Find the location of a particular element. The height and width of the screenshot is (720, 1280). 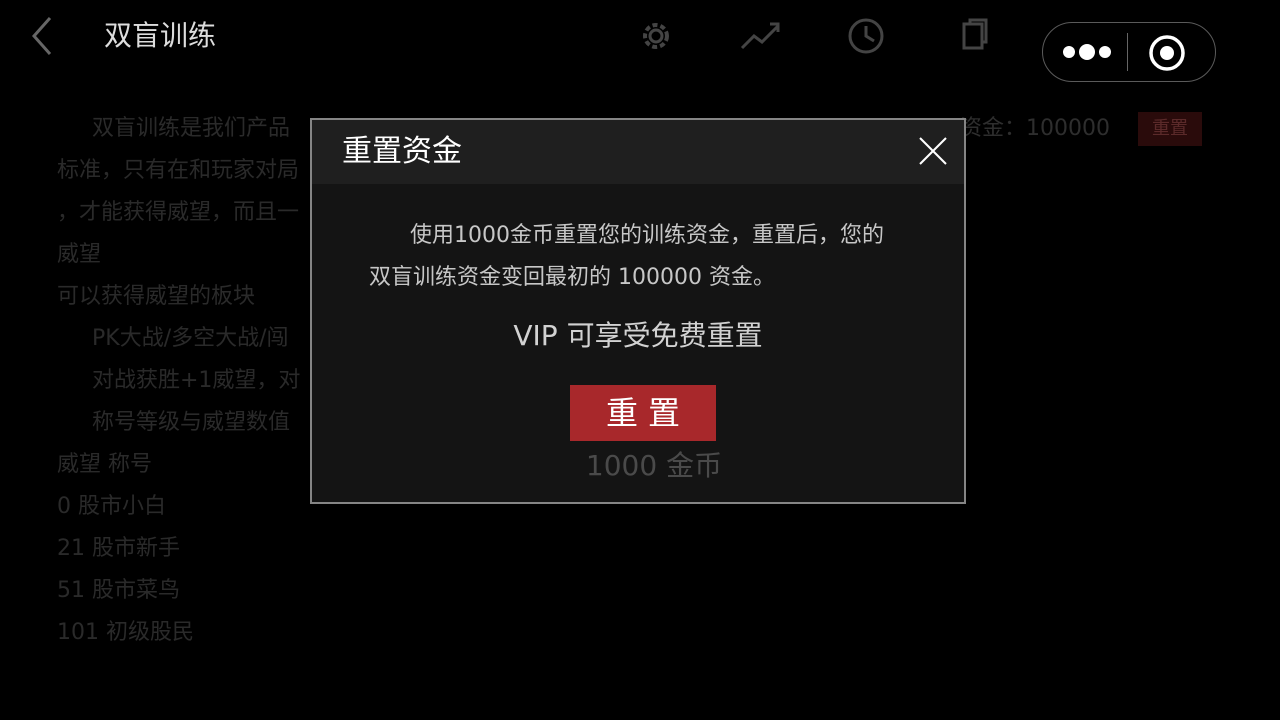

close-icon is located at coordinates (933, 151).